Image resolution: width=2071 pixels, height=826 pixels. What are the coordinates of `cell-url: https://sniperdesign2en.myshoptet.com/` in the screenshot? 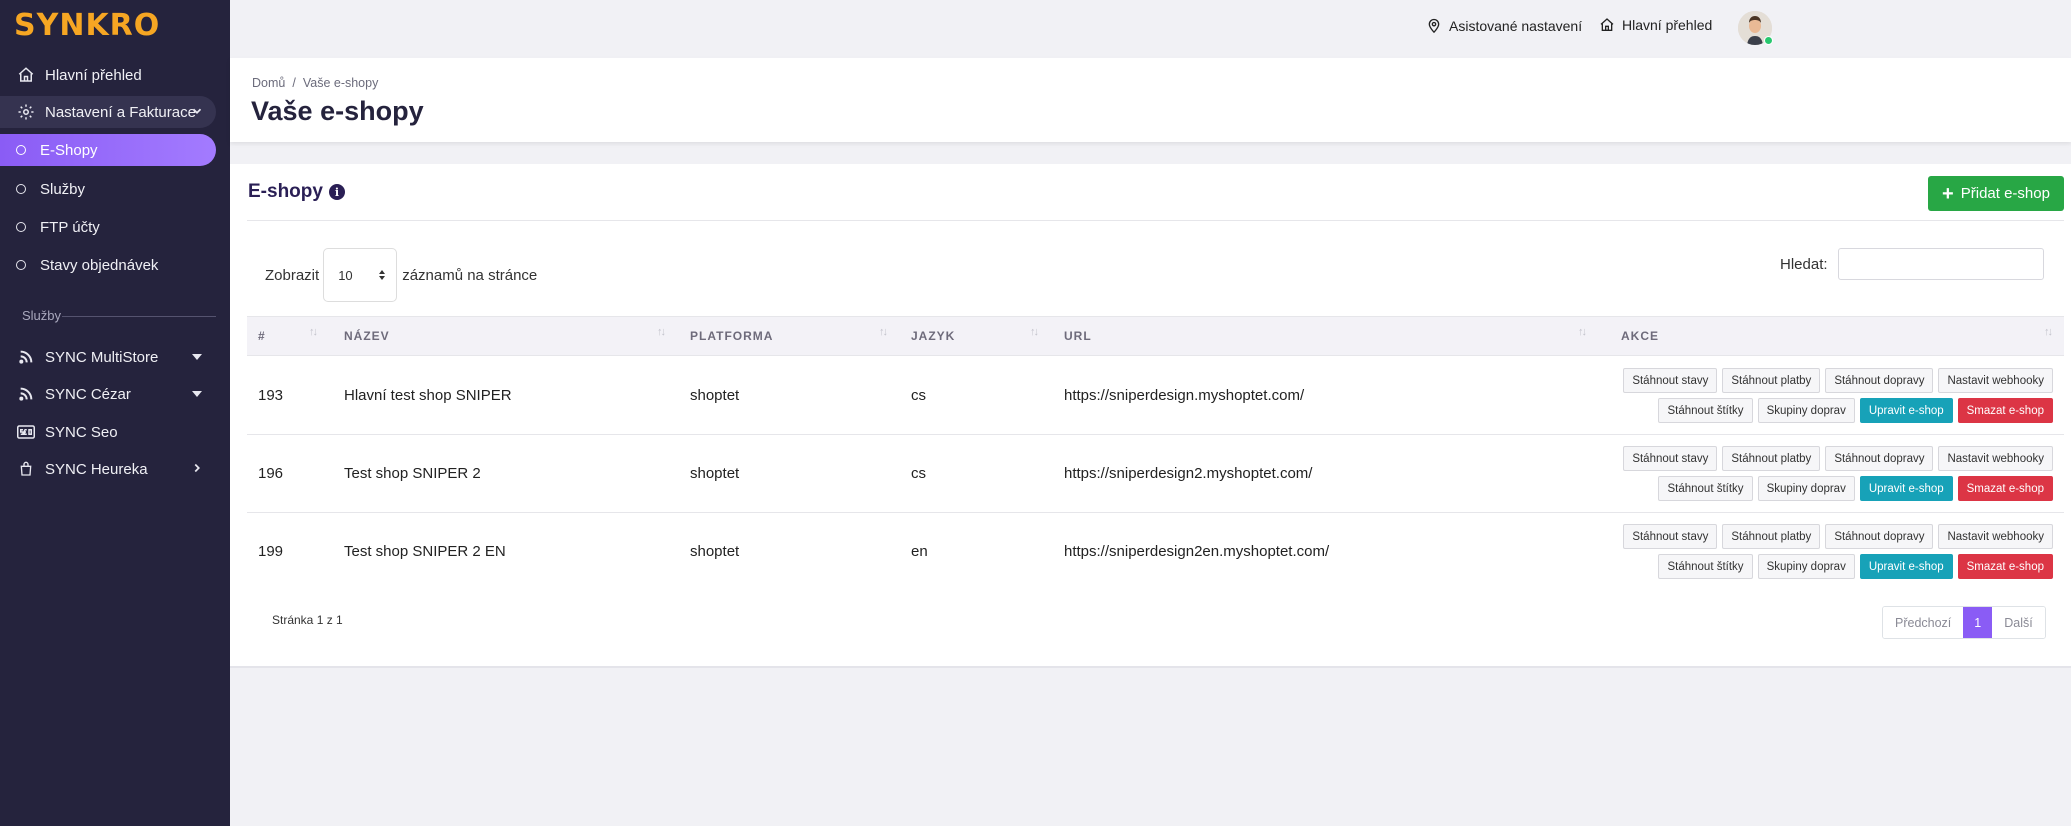 It's located at (1196, 551).